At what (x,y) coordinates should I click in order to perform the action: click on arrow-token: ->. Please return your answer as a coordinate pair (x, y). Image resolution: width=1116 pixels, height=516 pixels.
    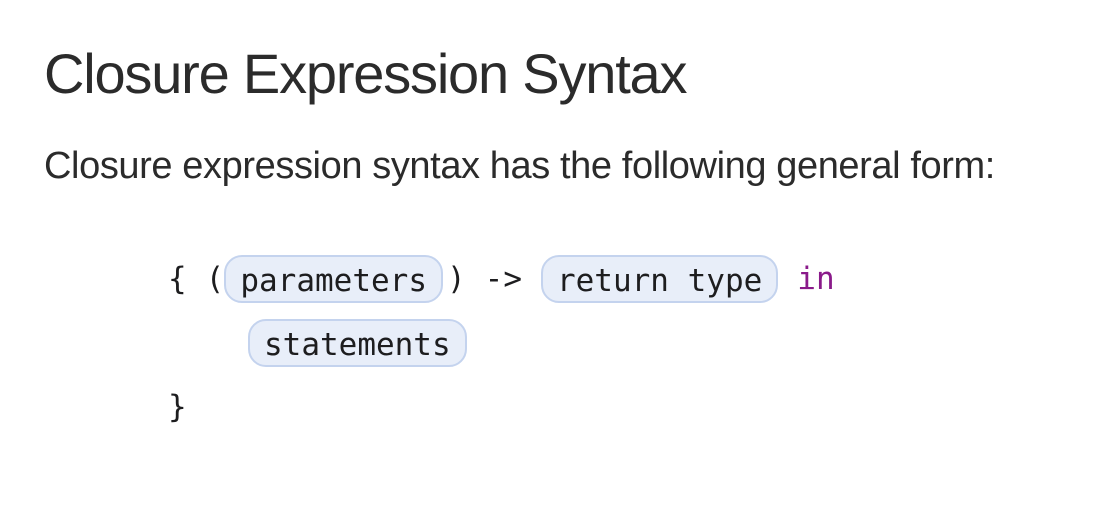
    Looking at the image, I should click on (503, 279).